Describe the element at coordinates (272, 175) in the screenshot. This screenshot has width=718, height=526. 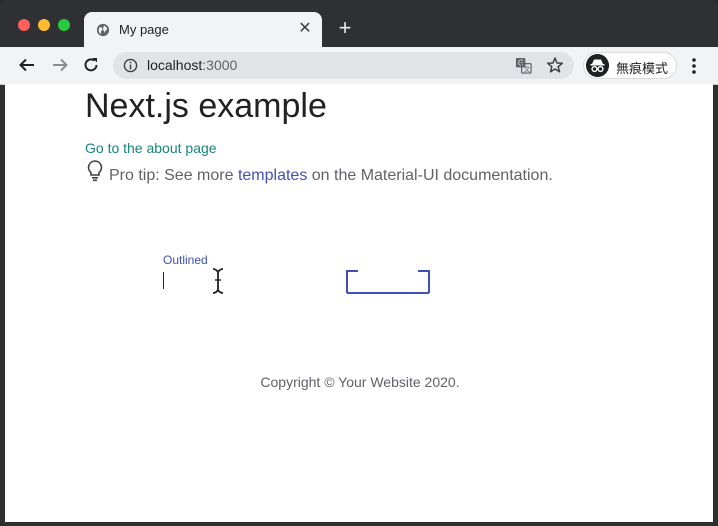
I see `templates-link: templates` at that location.